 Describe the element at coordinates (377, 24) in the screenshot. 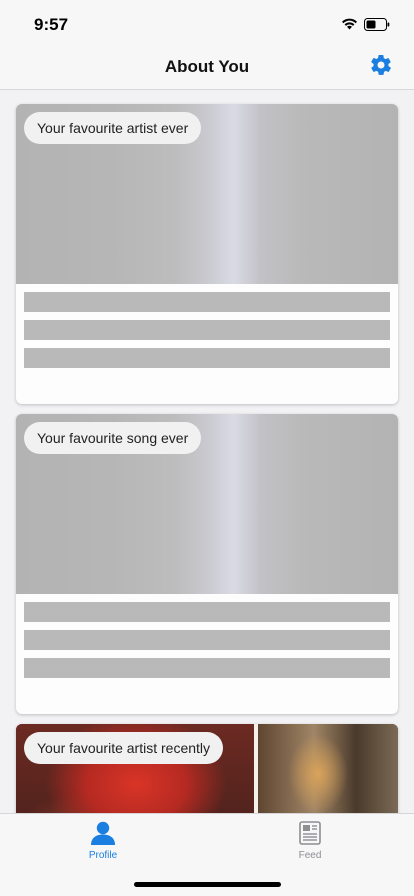

I see `battery-icon` at that location.